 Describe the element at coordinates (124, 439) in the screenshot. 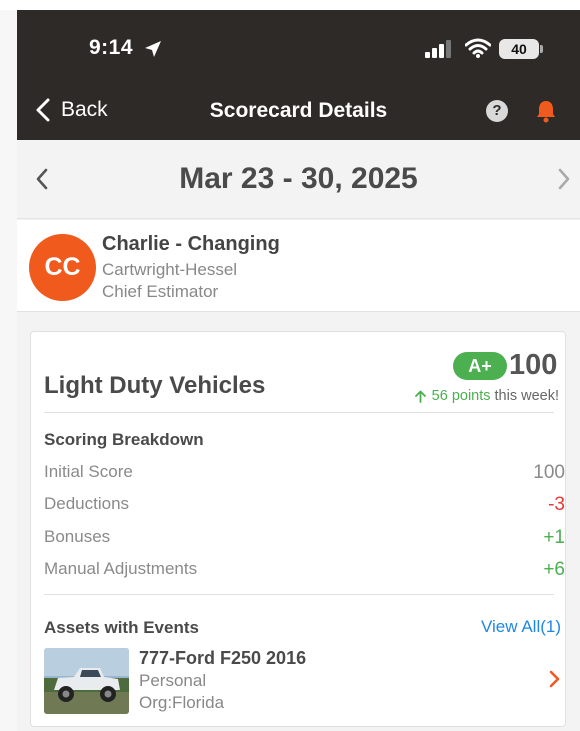

I see `breakdown-title: Scoring Breakdown` at that location.